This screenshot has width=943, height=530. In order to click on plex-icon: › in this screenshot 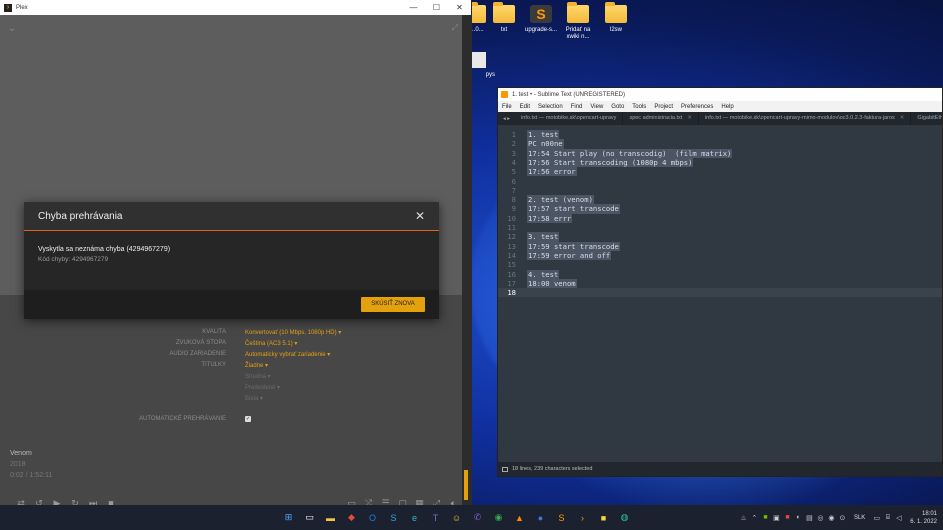, I will do `click(582, 517)`.